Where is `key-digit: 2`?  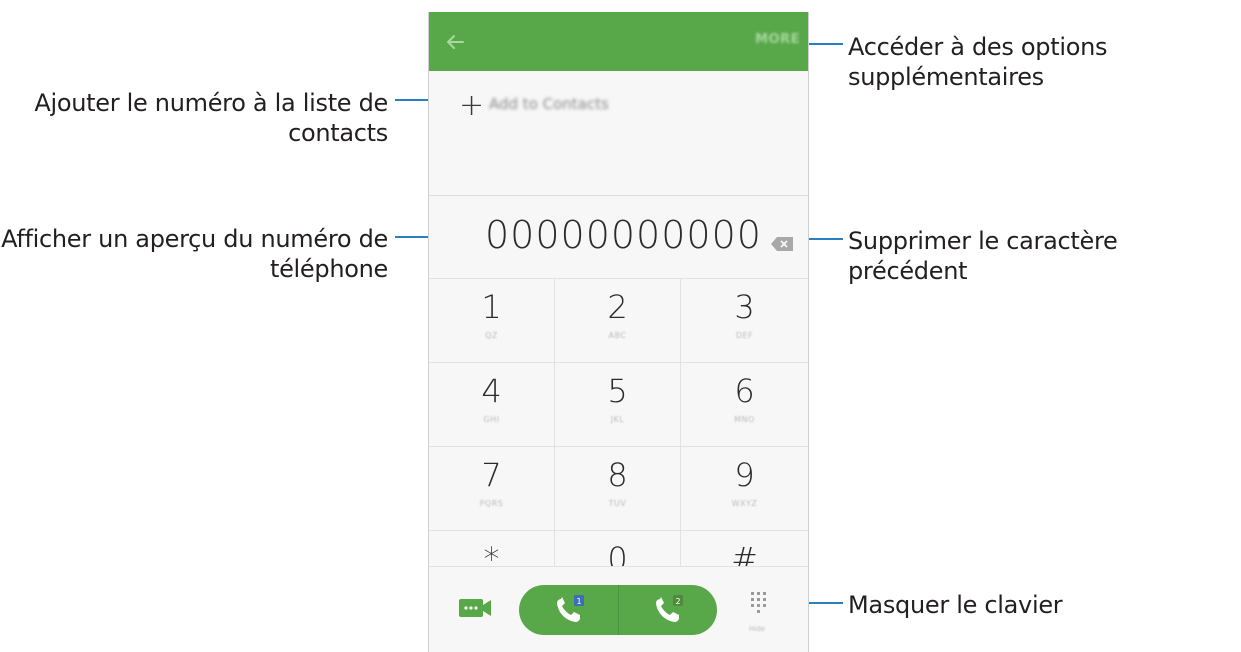
key-digit: 2 is located at coordinates (617, 307).